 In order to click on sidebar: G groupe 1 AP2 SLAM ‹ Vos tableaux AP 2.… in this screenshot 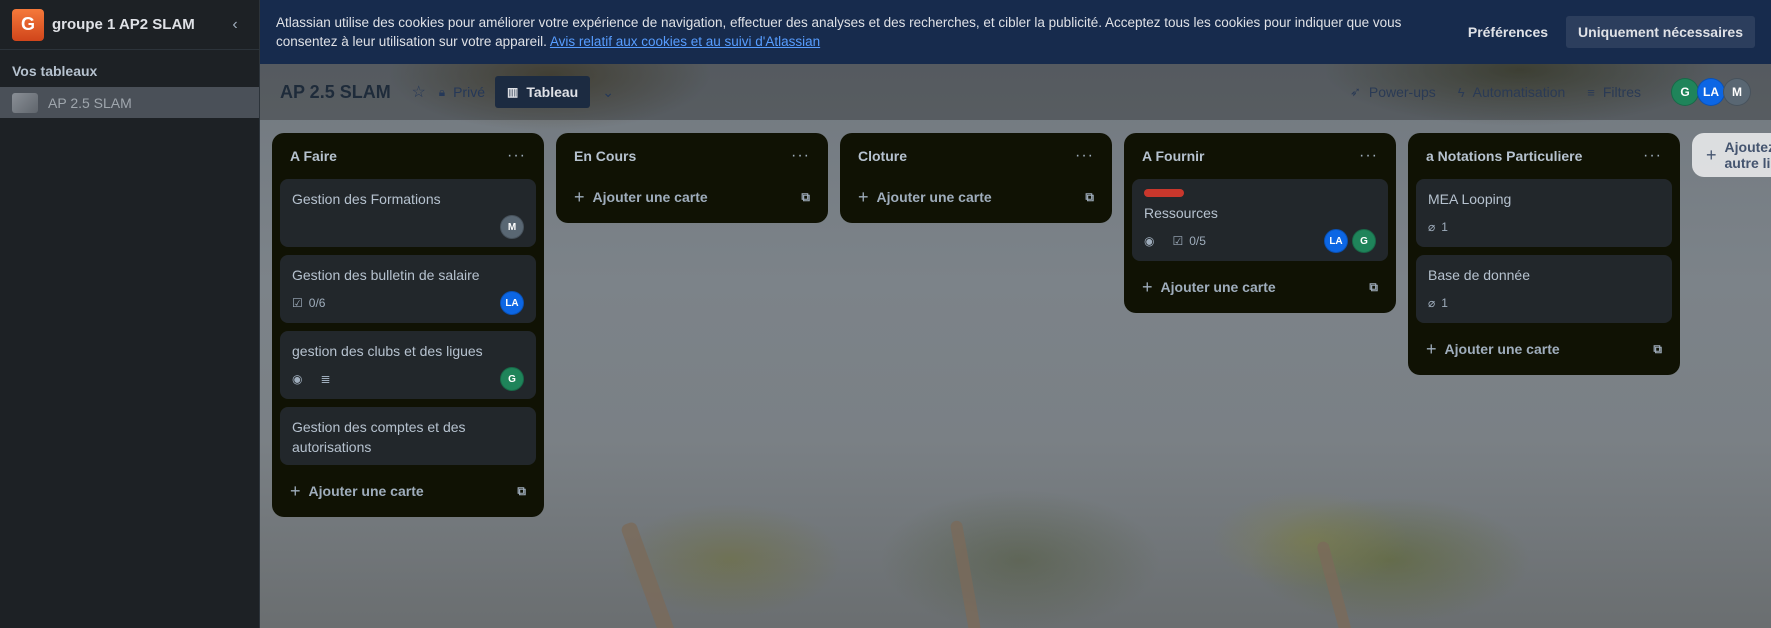, I will do `click(130, 314)`.